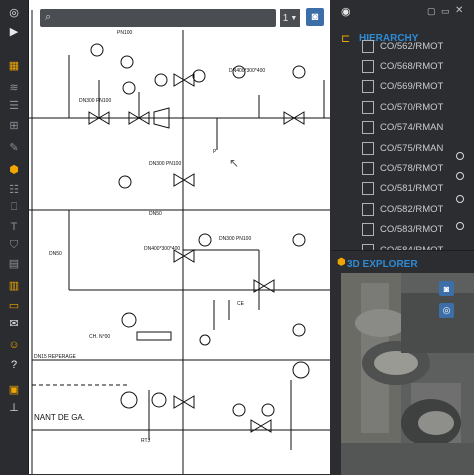 The height and width of the screenshot is (475, 474). Describe the element at coordinates (418, 128) in the screenshot. I see `list-item: CO/574/RMAN` at that location.